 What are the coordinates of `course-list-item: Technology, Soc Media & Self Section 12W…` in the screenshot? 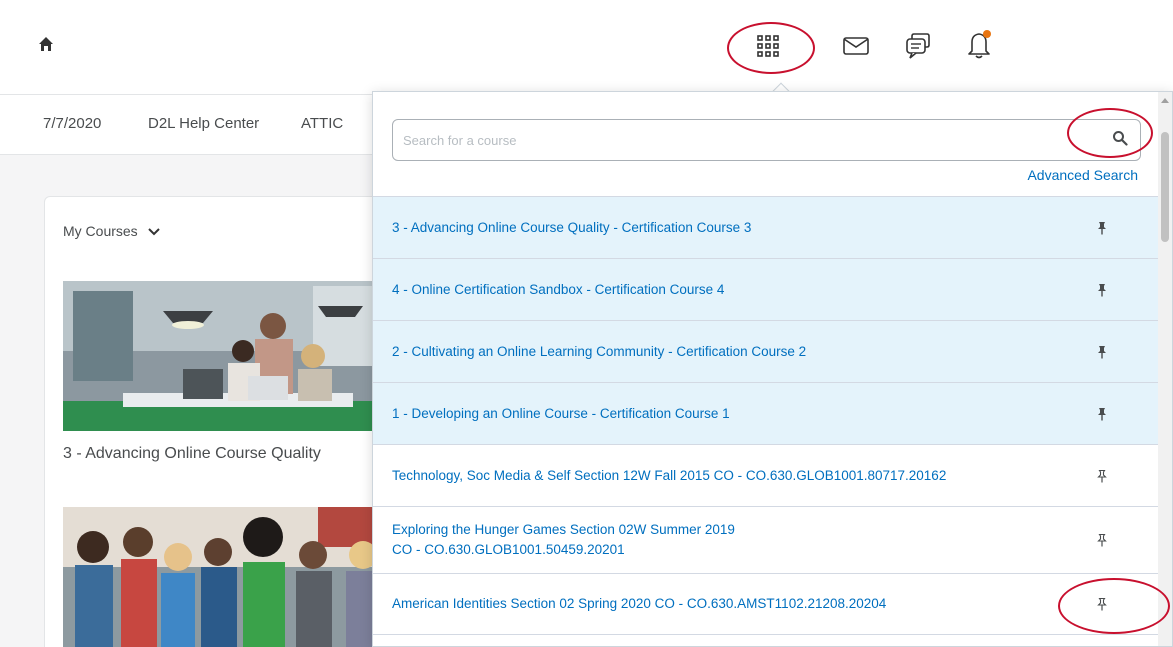 It's located at (766, 475).